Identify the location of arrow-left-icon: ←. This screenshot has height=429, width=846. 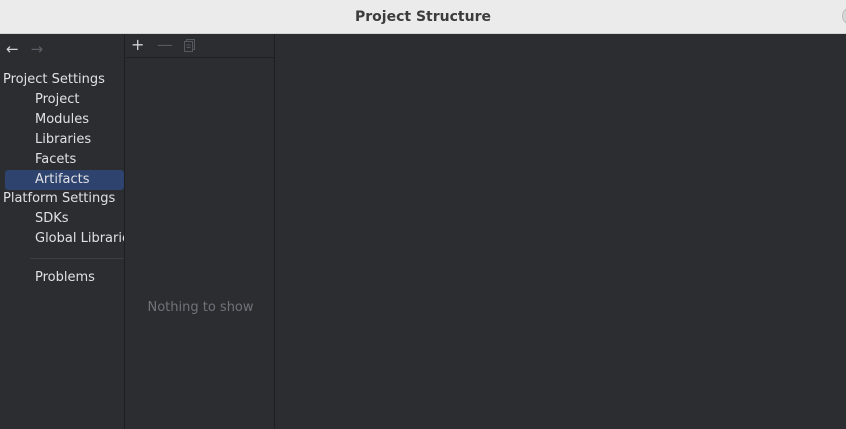
(12, 49).